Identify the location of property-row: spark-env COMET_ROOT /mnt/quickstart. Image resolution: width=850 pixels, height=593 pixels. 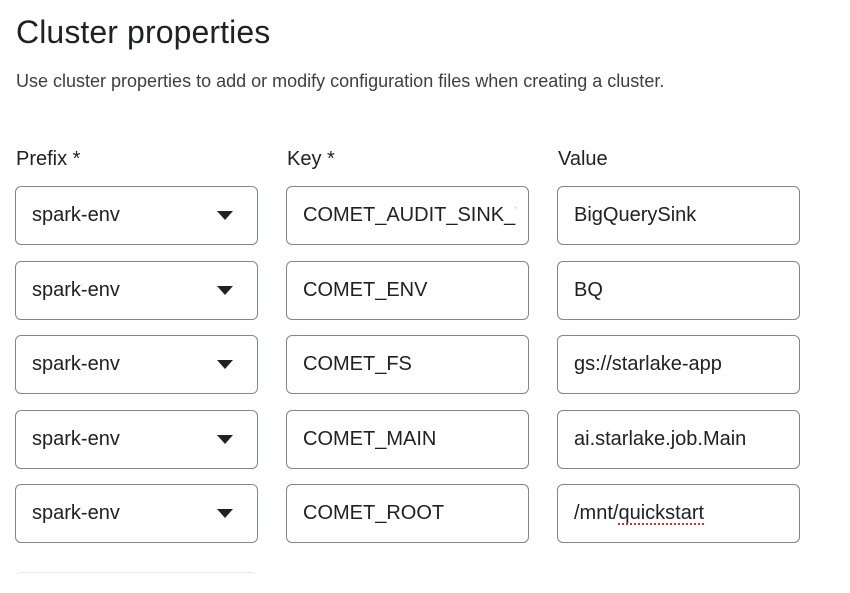
(410, 514).